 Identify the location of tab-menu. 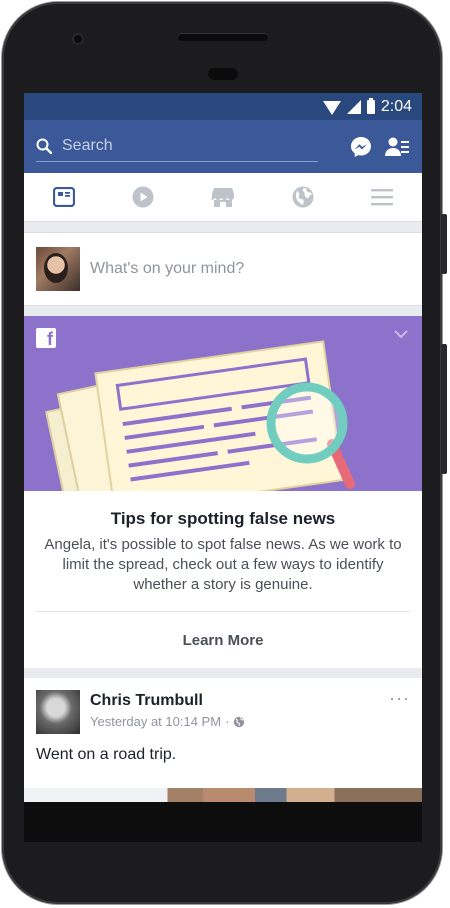
(382, 197).